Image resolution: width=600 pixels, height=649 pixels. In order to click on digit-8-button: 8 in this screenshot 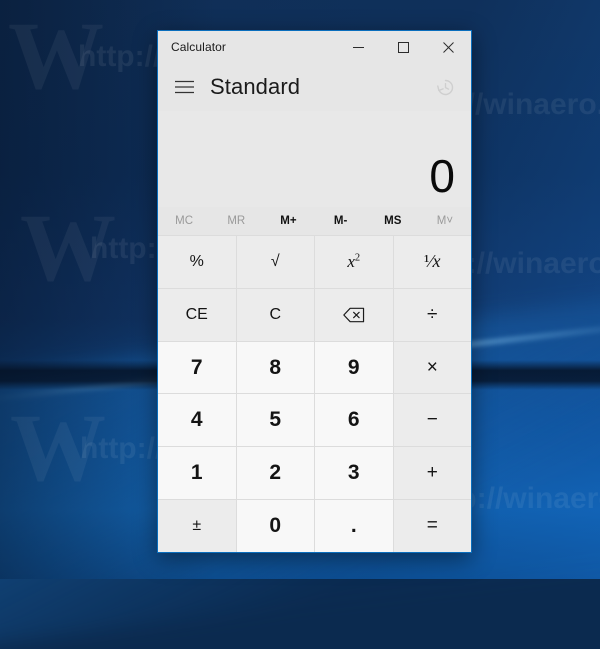, I will do `click(275, 367)`.